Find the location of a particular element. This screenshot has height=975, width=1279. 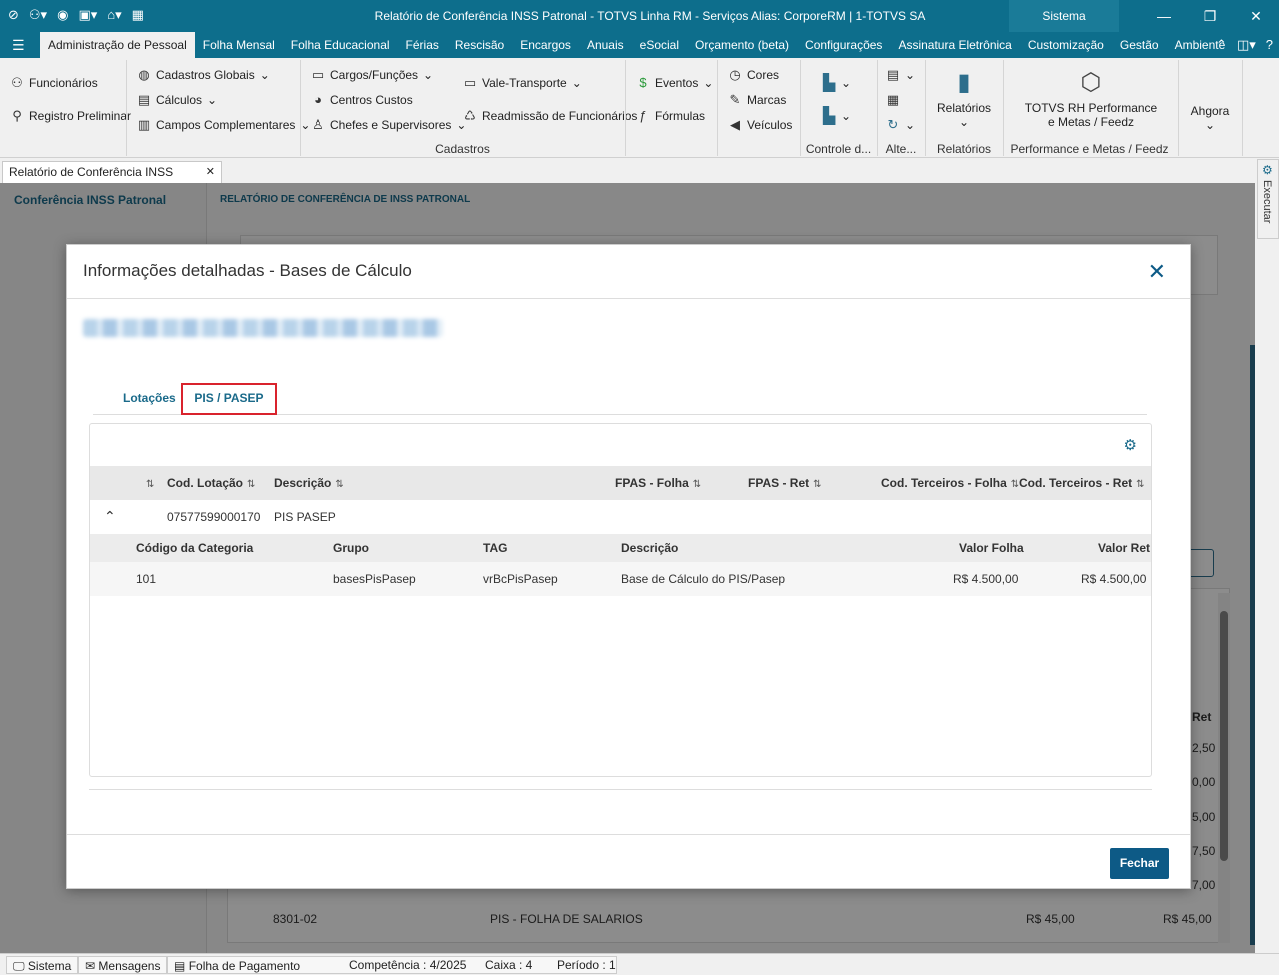

group-label-cadastros: Cadastros is located at coordinates (462, 149).